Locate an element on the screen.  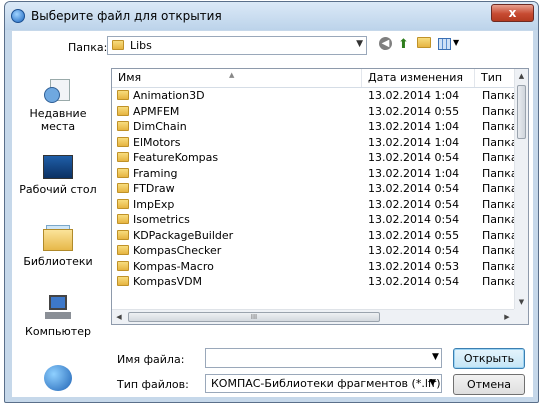
file-row: KDPackageBuilder 13.02.2014 0:55 Папка is located at coordinates (313, 236).